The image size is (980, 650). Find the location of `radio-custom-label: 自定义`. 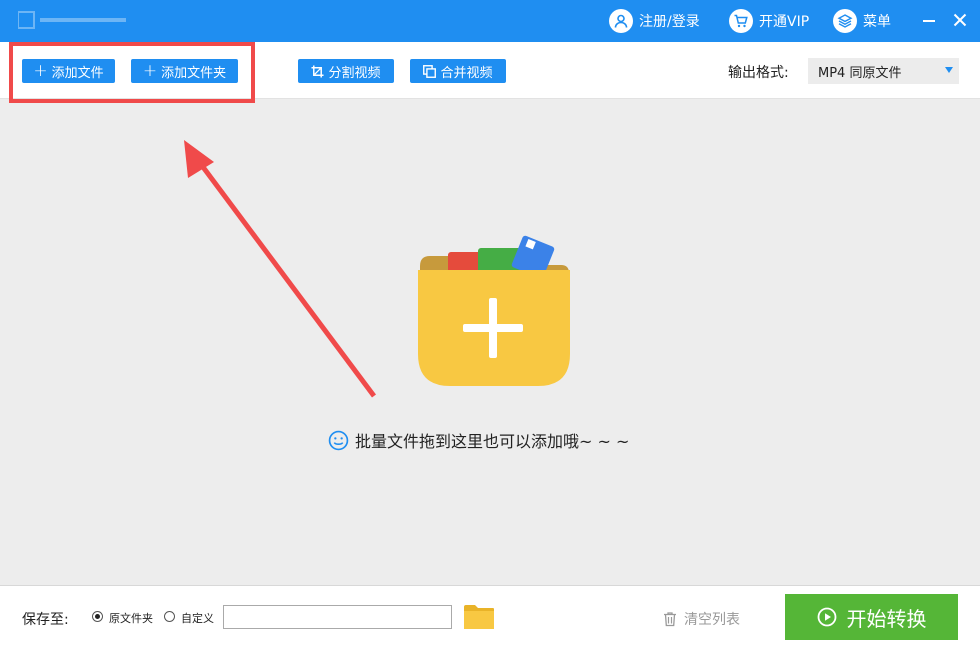

radio-custom-label: 自定义 is located at coordinates (197, 618).